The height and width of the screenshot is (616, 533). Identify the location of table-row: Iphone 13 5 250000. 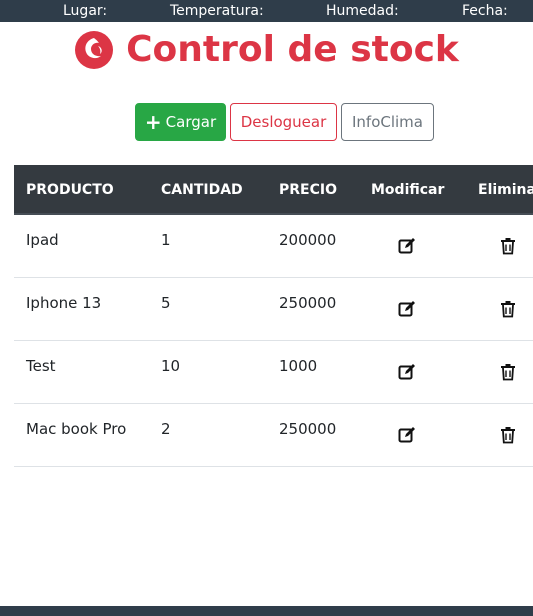
(273, 309).